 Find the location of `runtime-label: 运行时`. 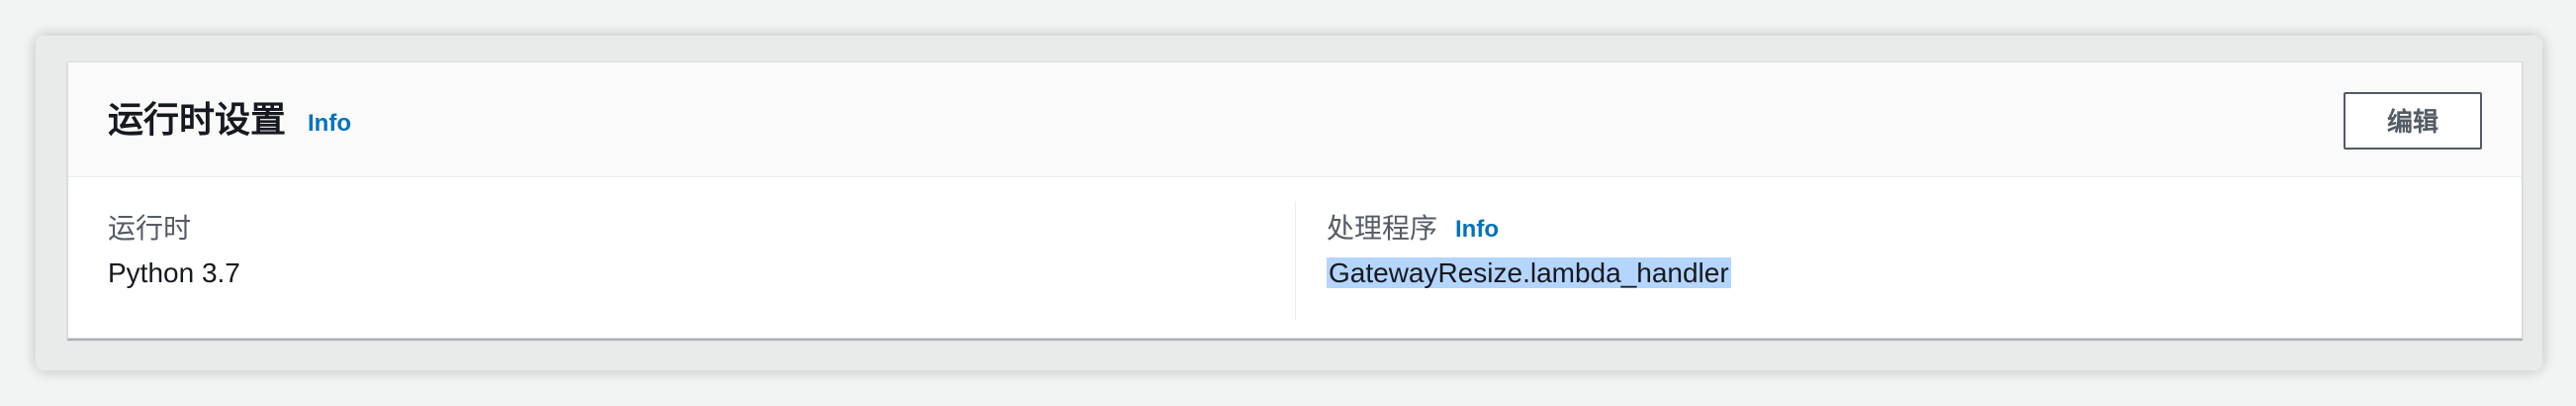

runtime-label: 运行时 is located at coordinates (150, 228).